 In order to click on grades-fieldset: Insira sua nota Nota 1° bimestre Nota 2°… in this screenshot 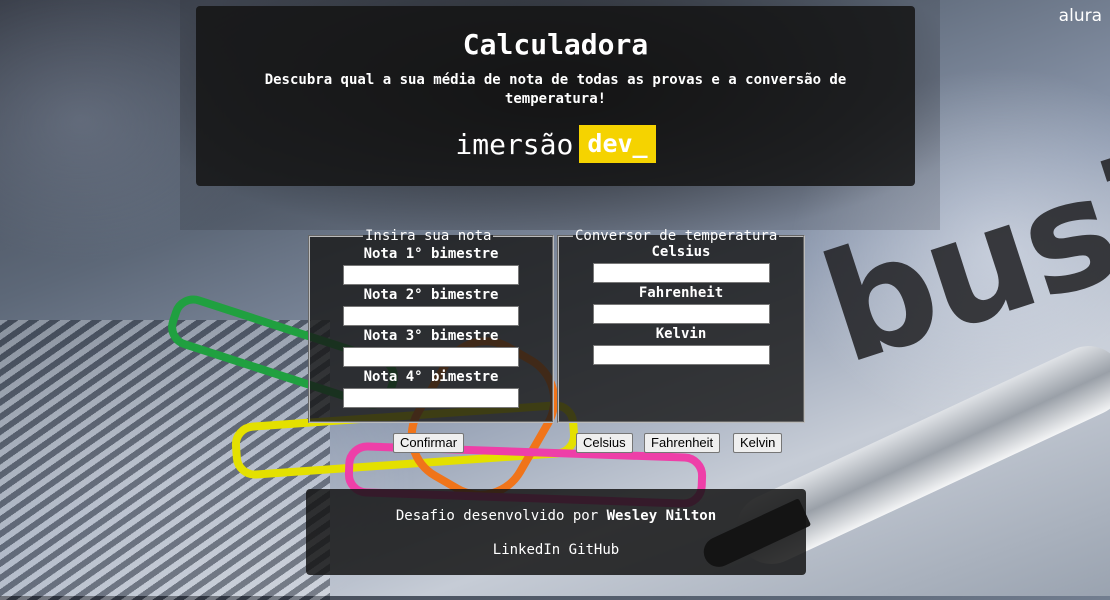, I will do `click(431, 325)`.